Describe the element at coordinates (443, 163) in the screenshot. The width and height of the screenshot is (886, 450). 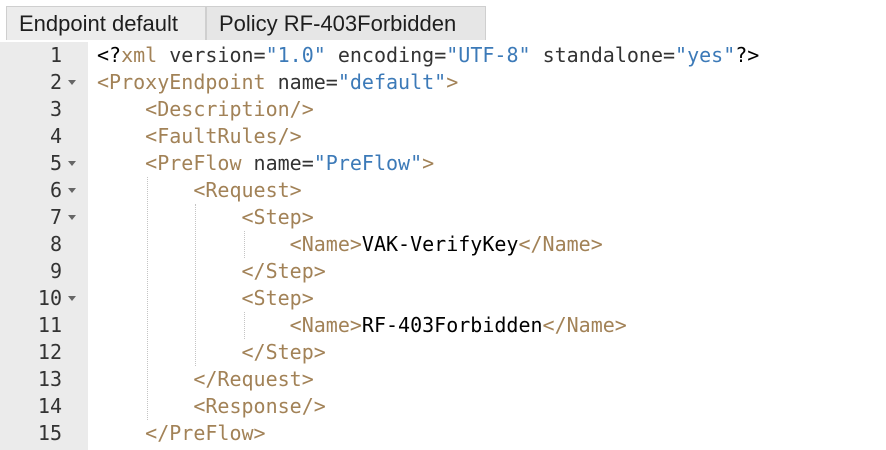
I see `code-line: 5 <PreFlow name="PreFlow">` at that location.